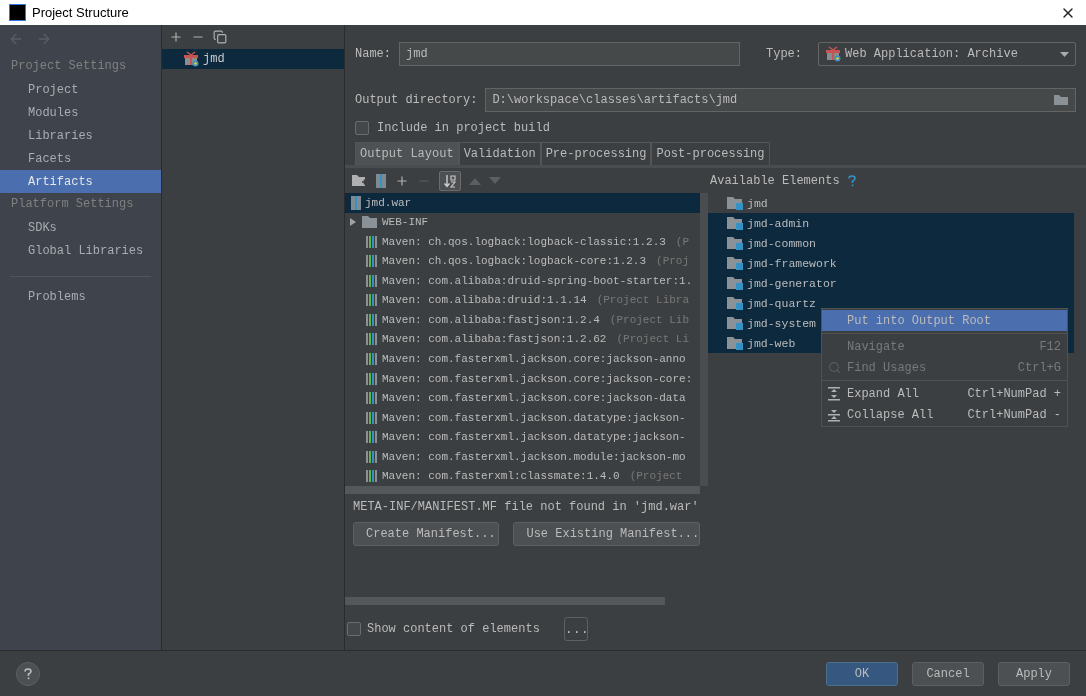 This screenshot has height=696, width=1086. What do you see at coordinates (1034, 673) in the screenshot?
I see `dialog-button: Apply` at bounding box center [1034, 673].